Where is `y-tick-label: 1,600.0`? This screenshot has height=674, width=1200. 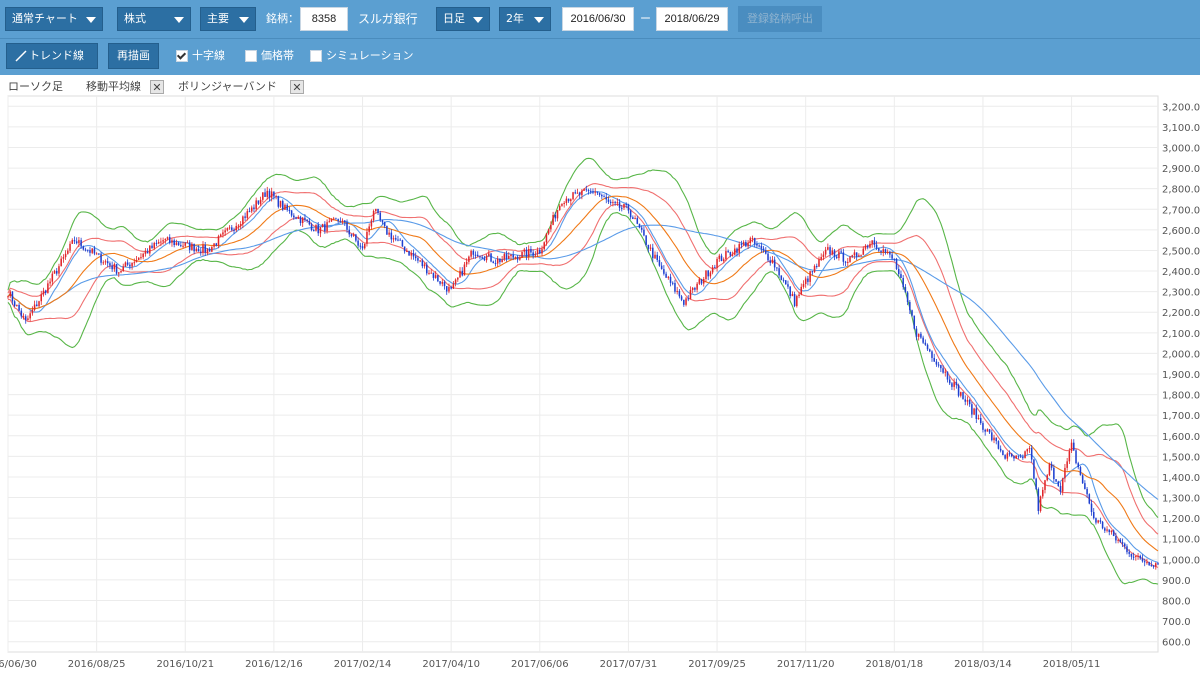 y-tick-label: 1,600.0 is located at coordinates (1181, 437).